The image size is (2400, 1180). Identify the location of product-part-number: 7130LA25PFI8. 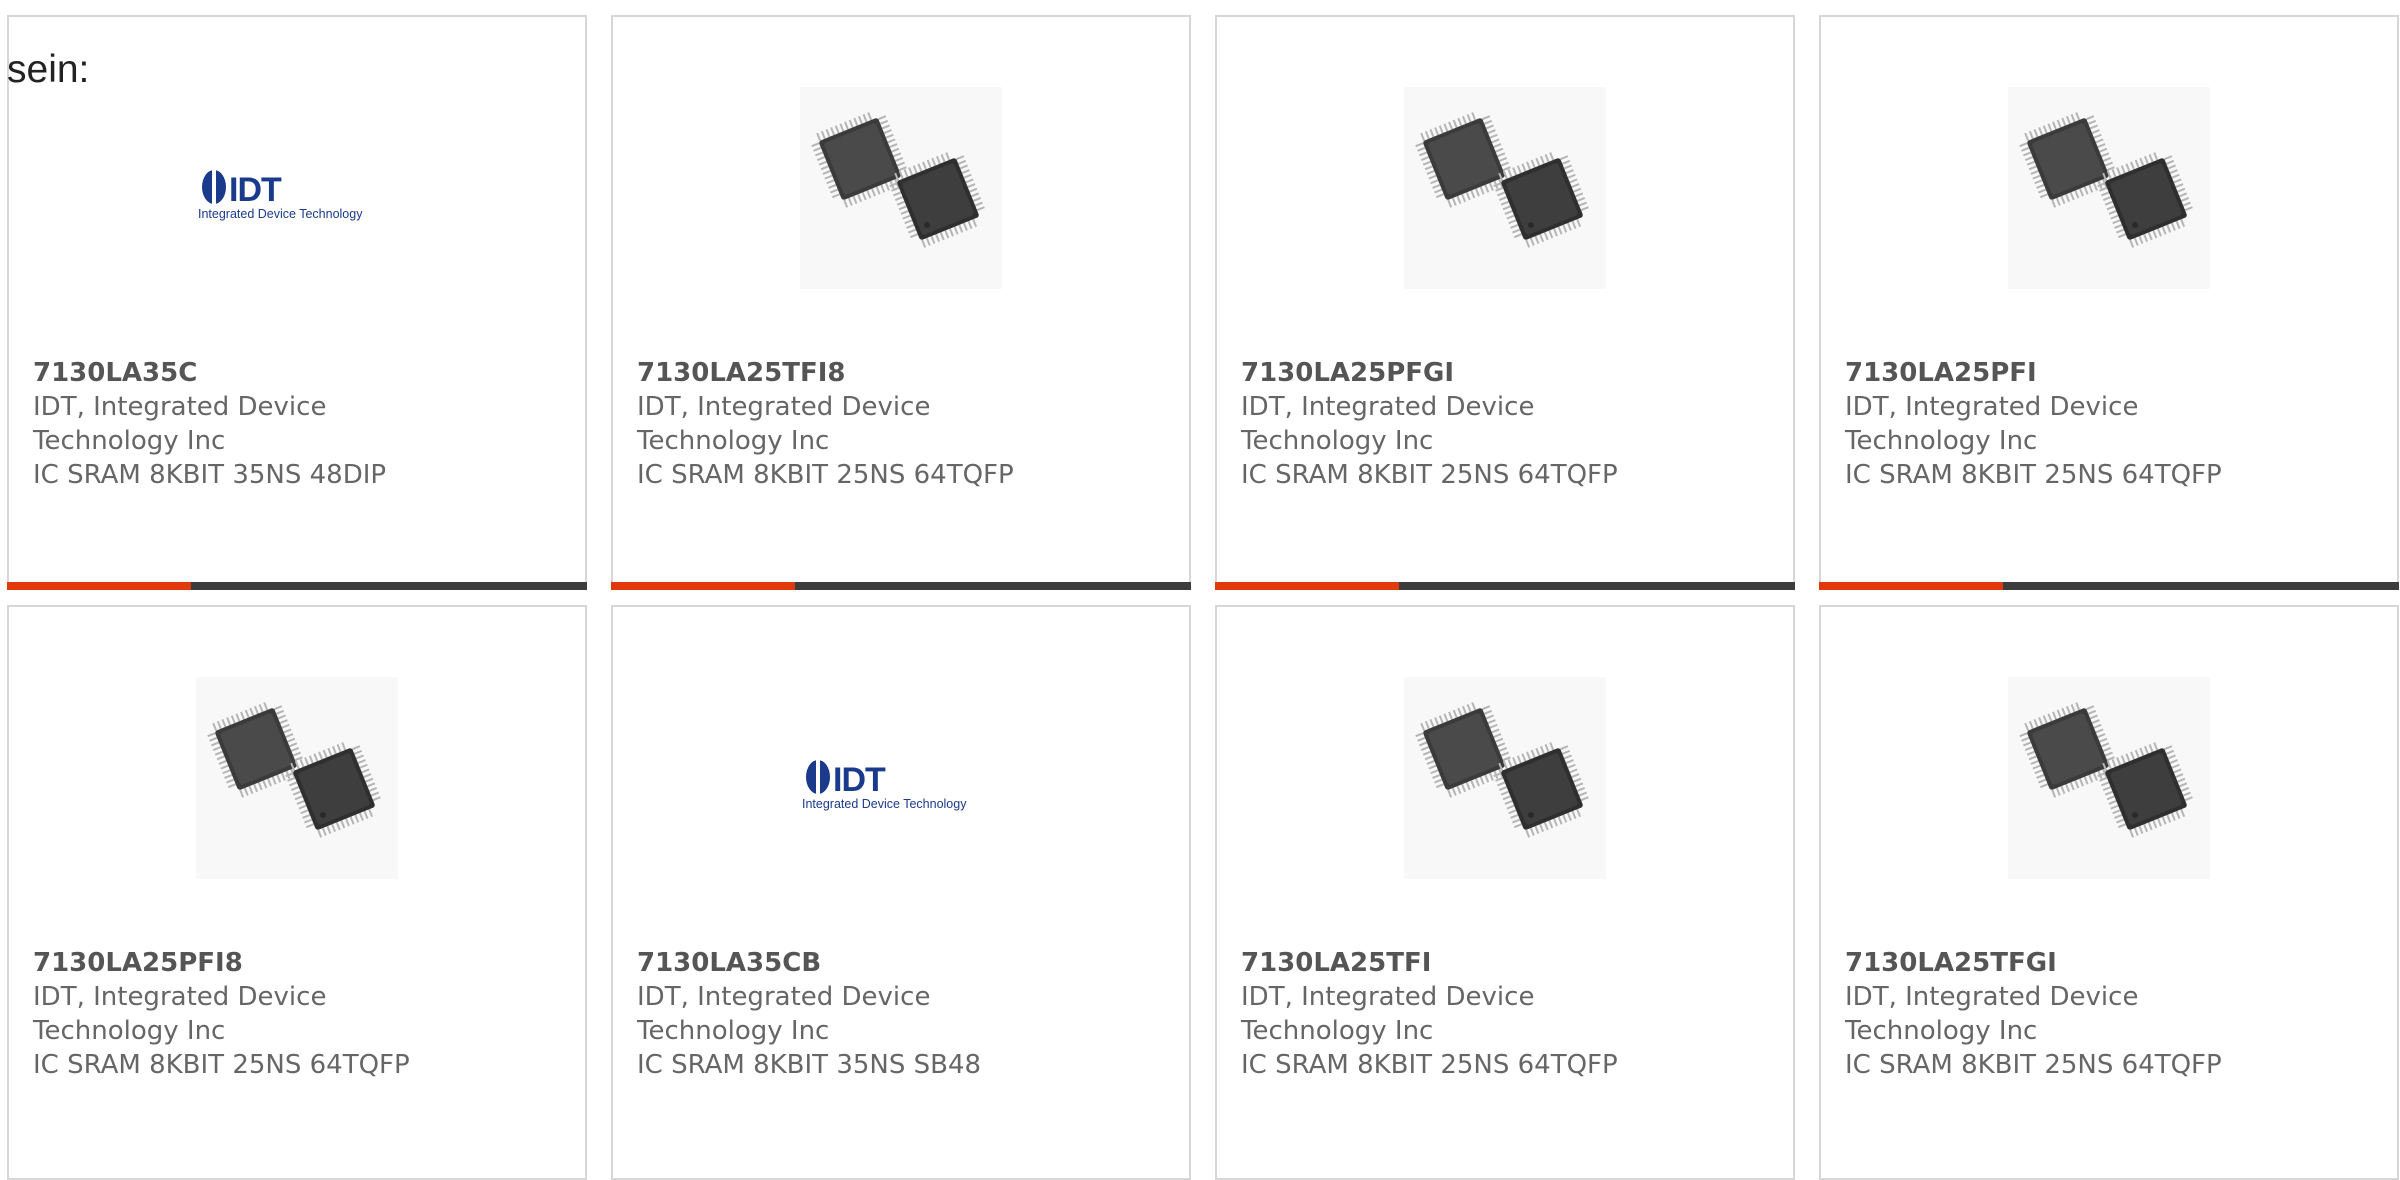
(297, 963).